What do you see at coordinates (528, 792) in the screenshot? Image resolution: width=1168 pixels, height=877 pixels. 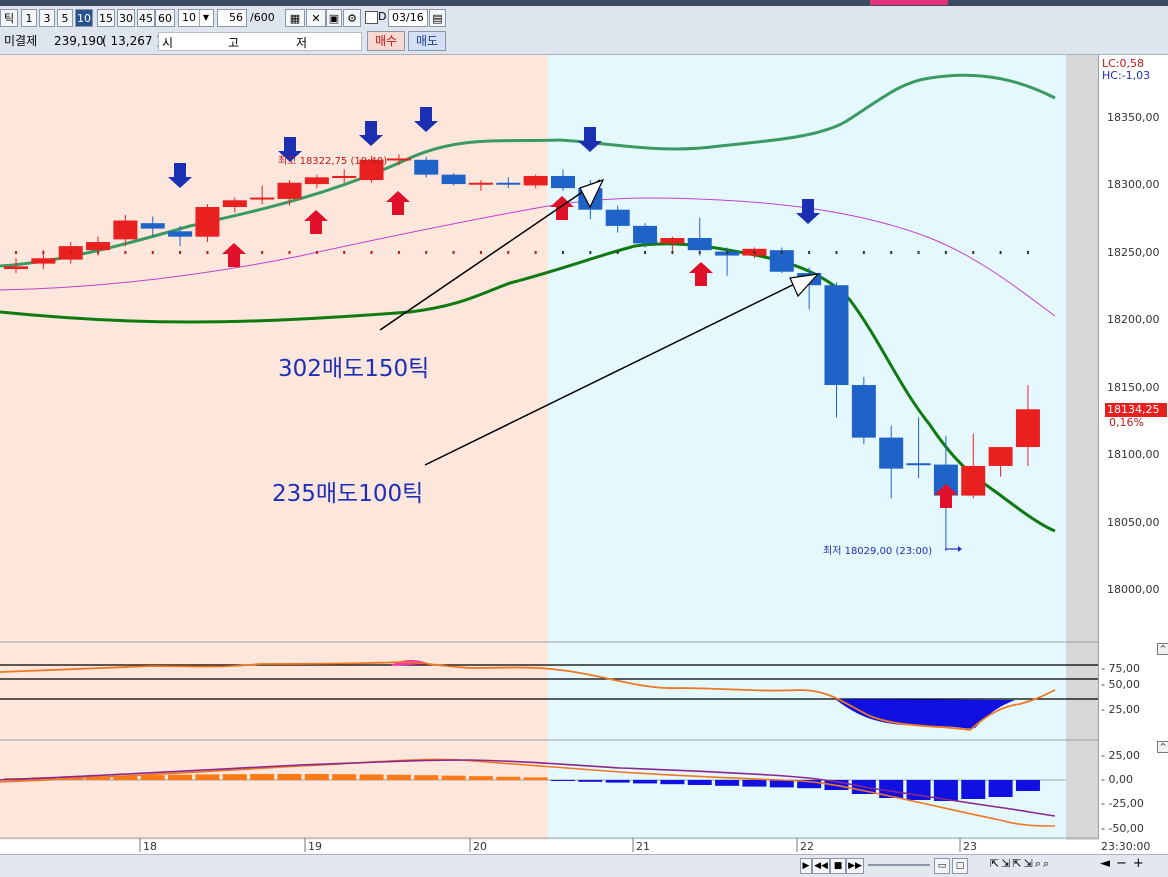 I see `macd-line` at bounding box center [528, 792].